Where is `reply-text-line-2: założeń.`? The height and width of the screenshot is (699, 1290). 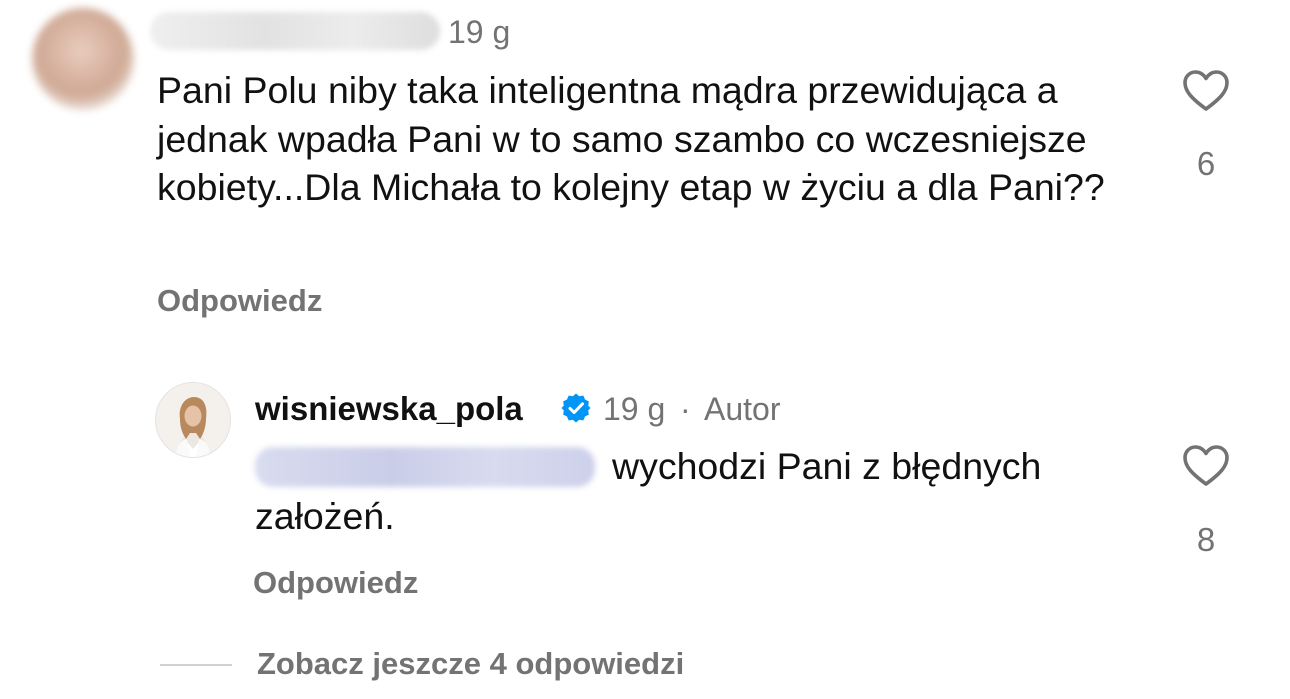 reply-text-line-2: założeń. is located at coordinates (325, 516).